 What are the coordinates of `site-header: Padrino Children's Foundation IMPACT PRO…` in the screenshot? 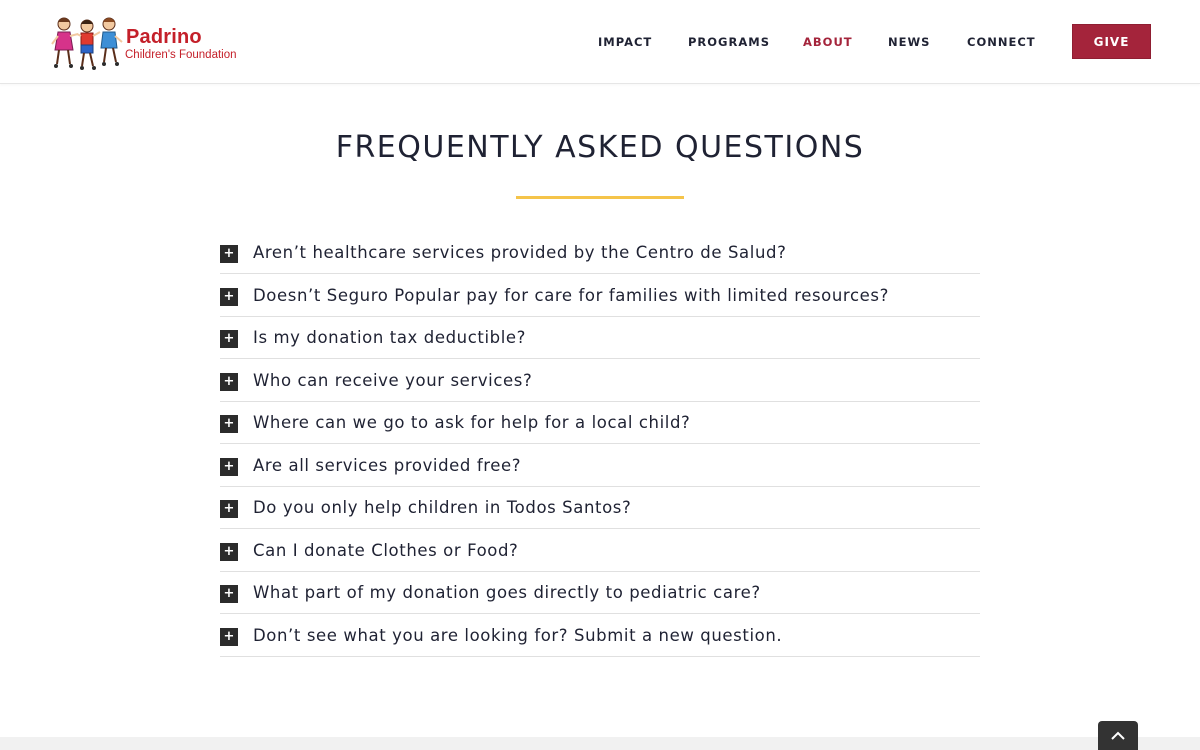 It's located at (600, 42).